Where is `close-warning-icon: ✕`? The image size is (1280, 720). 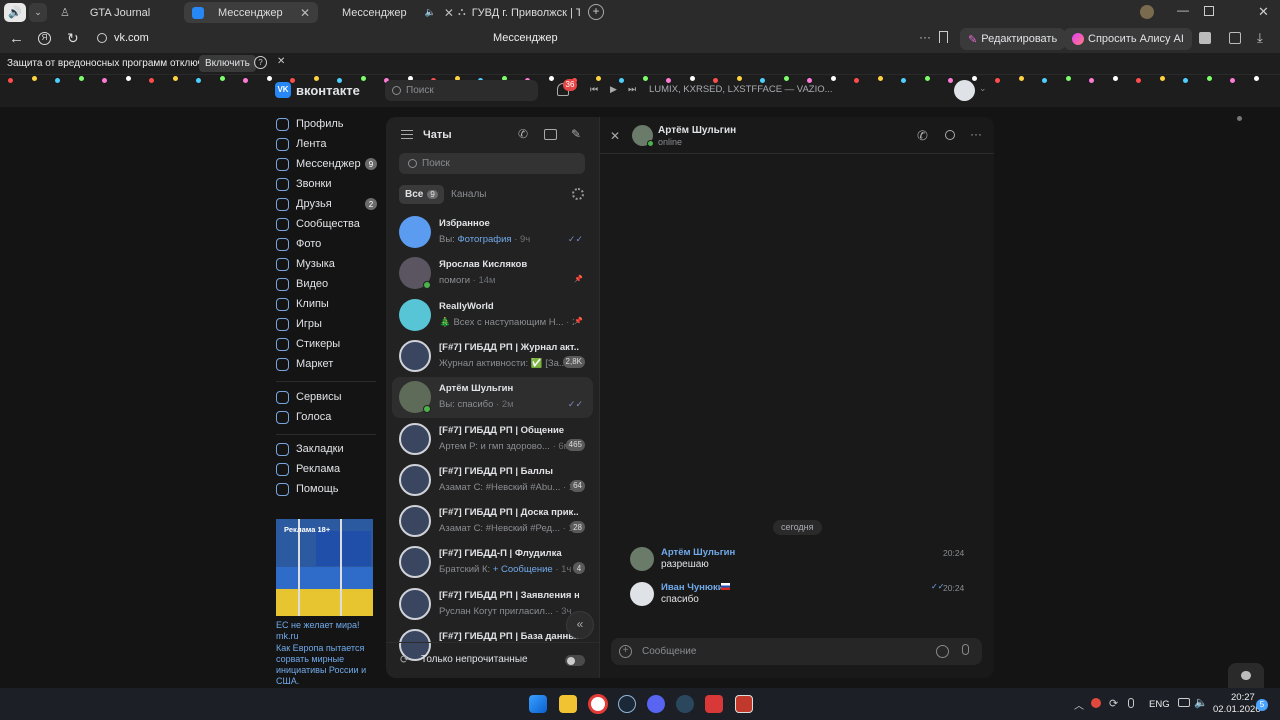
close-warning-icon: ✕ is located at coordinates (281, 61).